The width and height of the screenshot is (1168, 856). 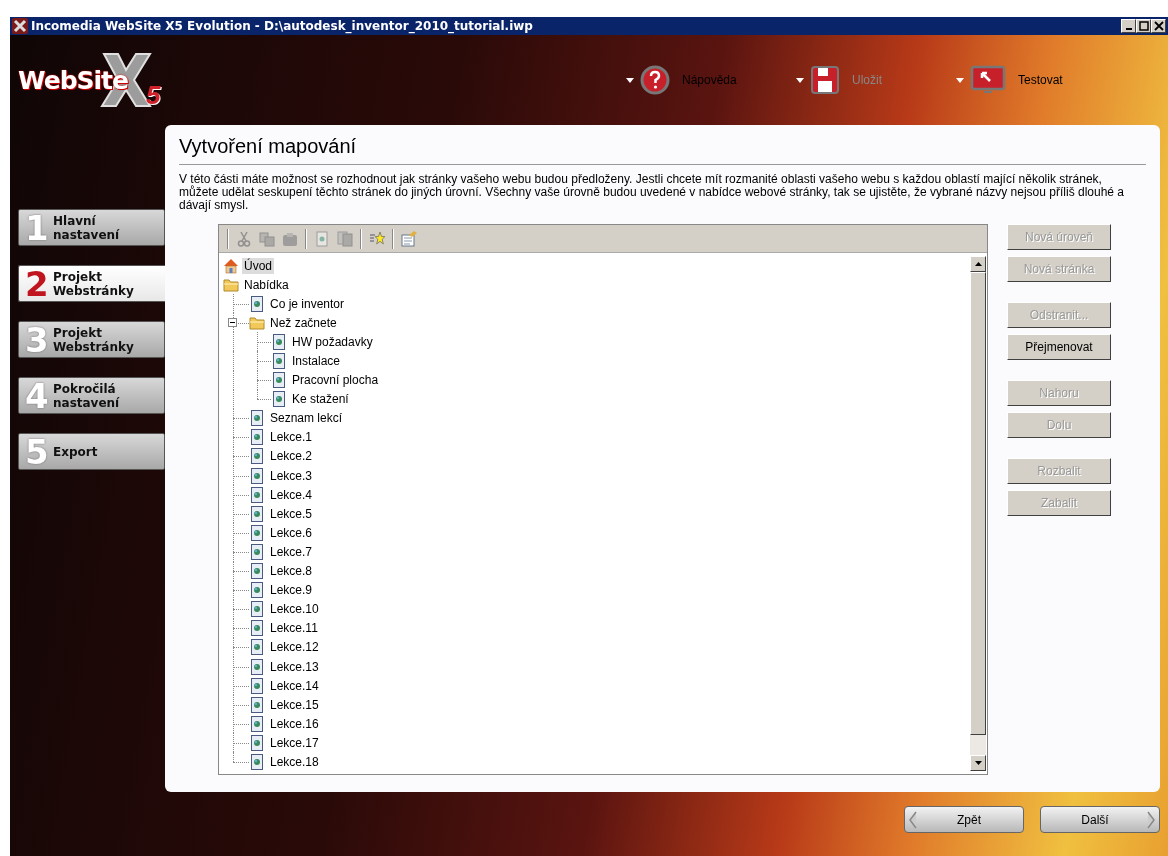 What do you see at coordinates (652, 192) in the screenshot?
I see `description-text: V této části máte možnost se rozhodnout jak stránky vašeho webu budou předloženy. Jestli chcete mít rozmanité oblasti vašeho webu s každou oblastí mající několik stránek, můžete udělat seskupení těchto stránek do jiných úrovní. Všechny vaše úrovně budou uvedené v nabídce webové stránky, tak se ujistěte, že vybrané názvy nejsou příliš dlouhé a dávají smysl.` at bounding box center [652, 192].